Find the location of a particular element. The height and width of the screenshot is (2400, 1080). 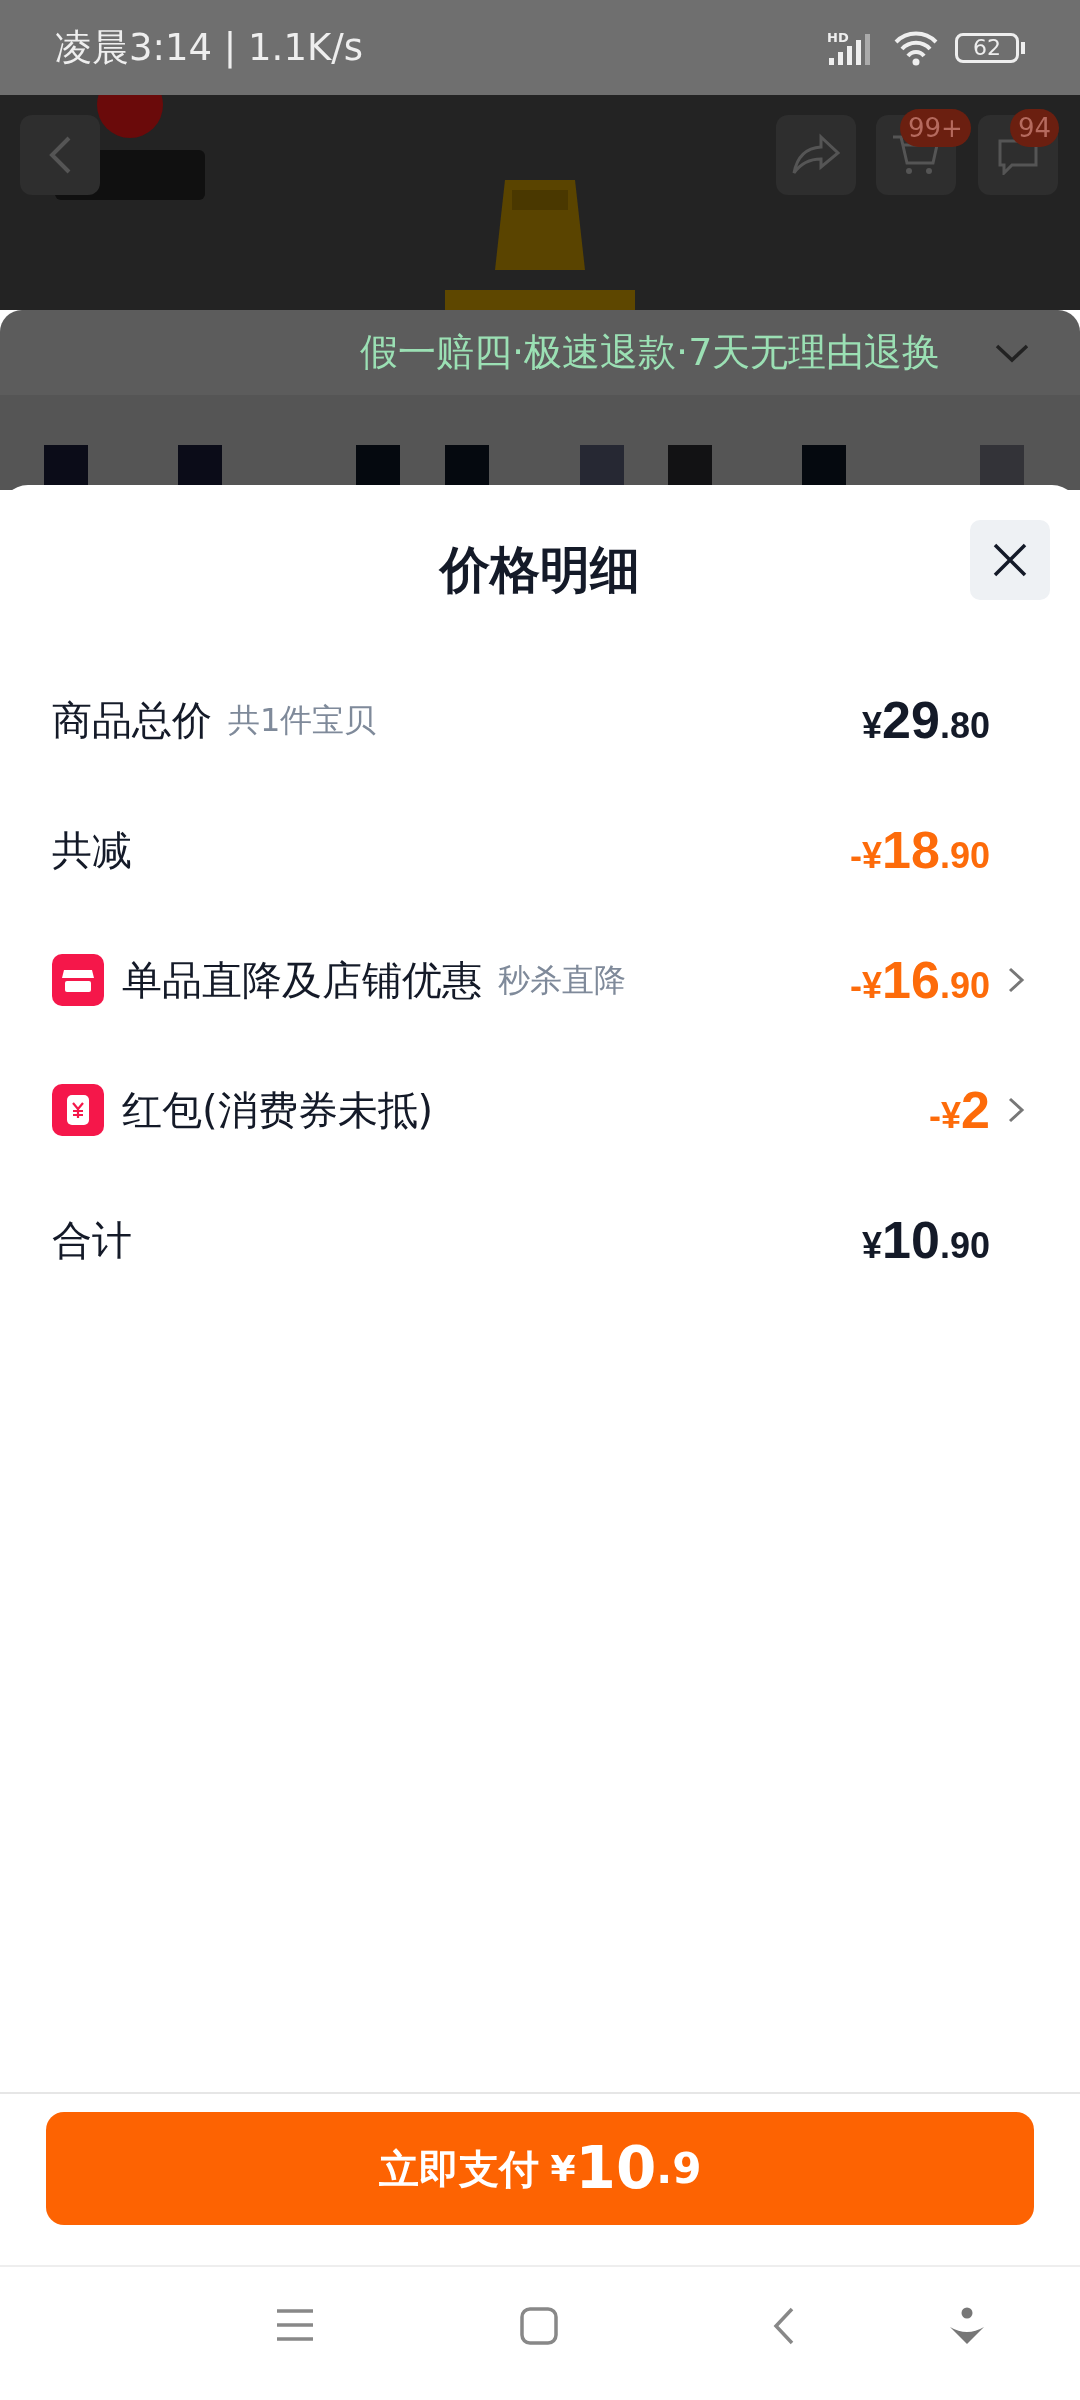

chevron-down-icon is located at coordinates (1012, 352).